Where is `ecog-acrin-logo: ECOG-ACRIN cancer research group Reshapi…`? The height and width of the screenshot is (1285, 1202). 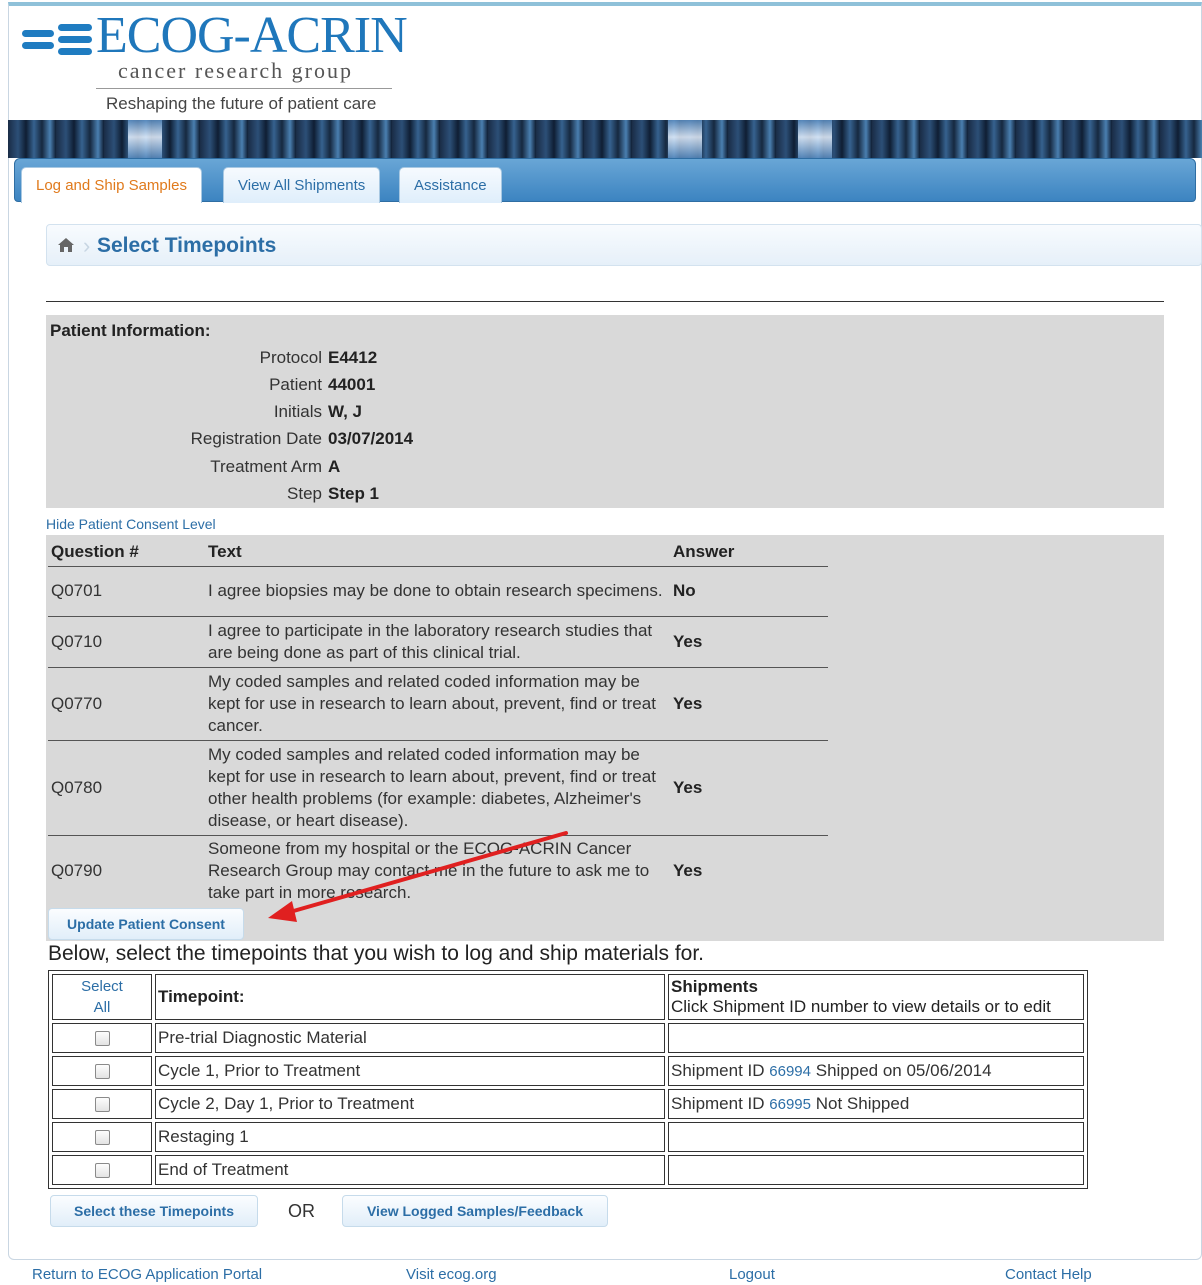 ecog-acrin-logo: ECOG-ACRIN cancer research group Reshapi… is located at coordinates (215, 62).